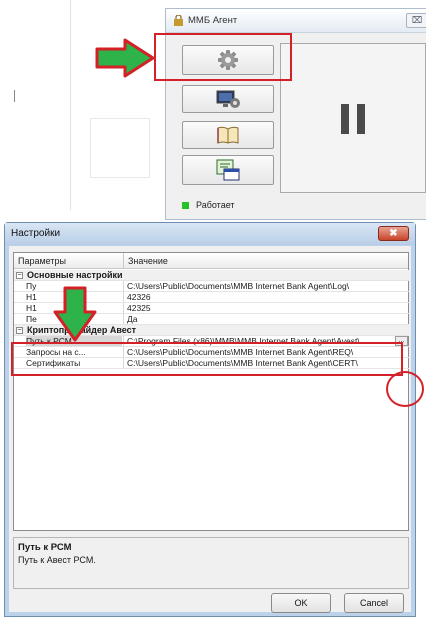  I want to click on green-arrow-right, so click(125, 58).